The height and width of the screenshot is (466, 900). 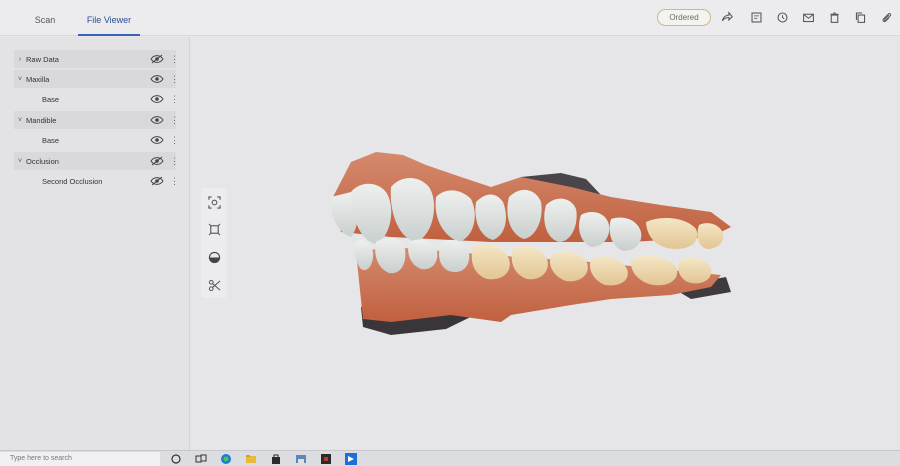 What do you see at coordinates (450, 458) in the screenshot?
I see `taskbar: Type here to search` at bounding box center [450, 458].